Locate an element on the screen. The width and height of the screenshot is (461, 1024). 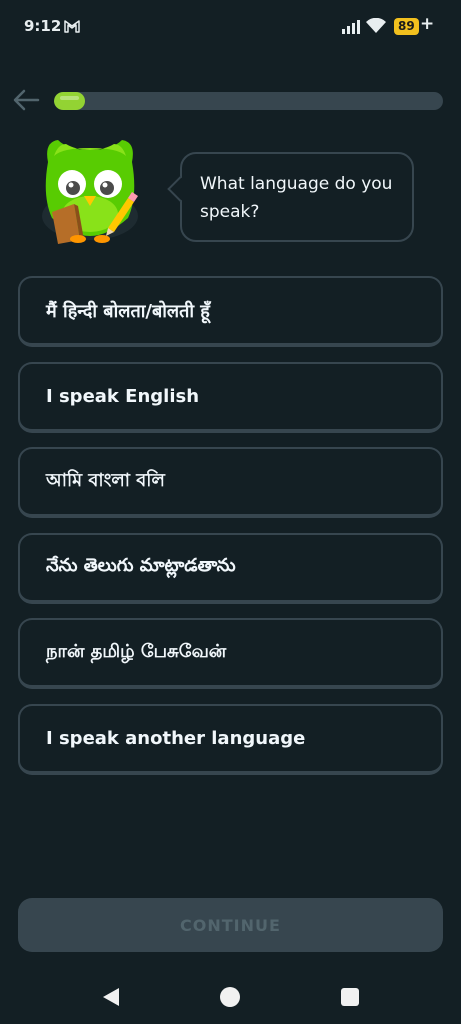
option-telugu: నేను తెలుగు మాట్లాడతాను is located at coordinates (230, 568).